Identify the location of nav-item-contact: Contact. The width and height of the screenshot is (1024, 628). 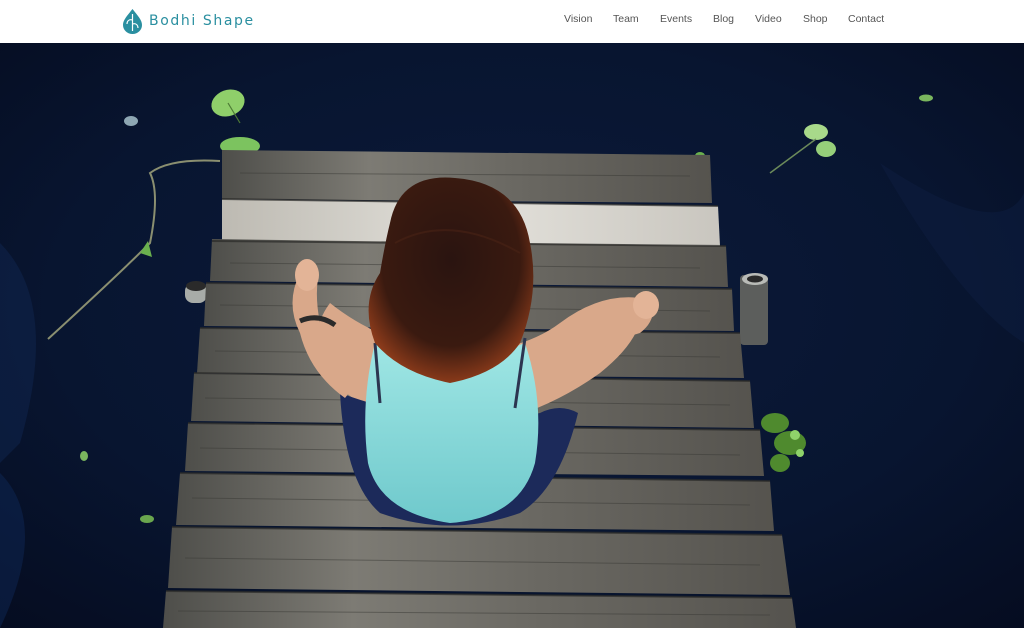
(866, 19).